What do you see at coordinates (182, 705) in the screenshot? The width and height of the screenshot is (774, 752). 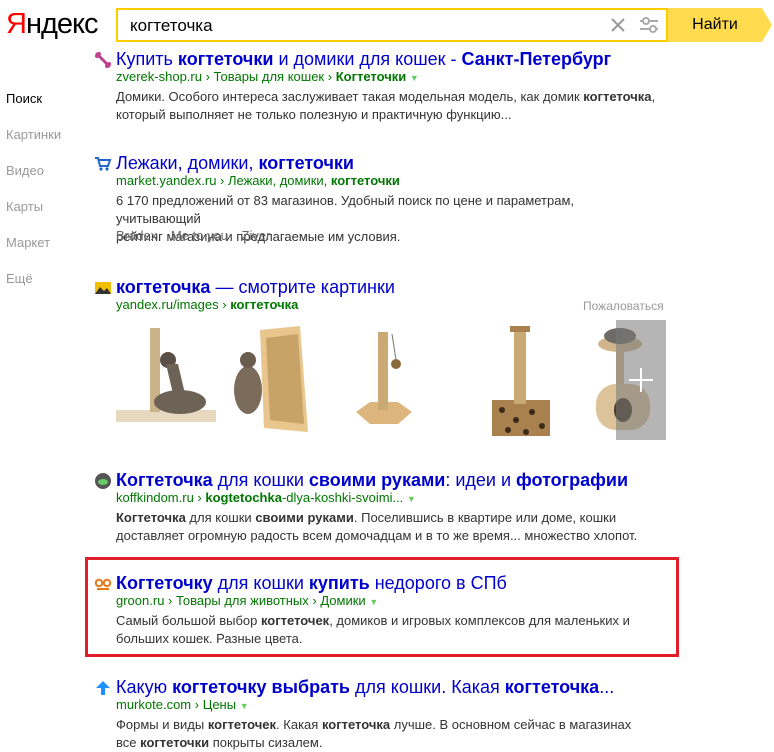 I see `result-url: murkote.com › Цены ▼` at bounding box center [182, 705].